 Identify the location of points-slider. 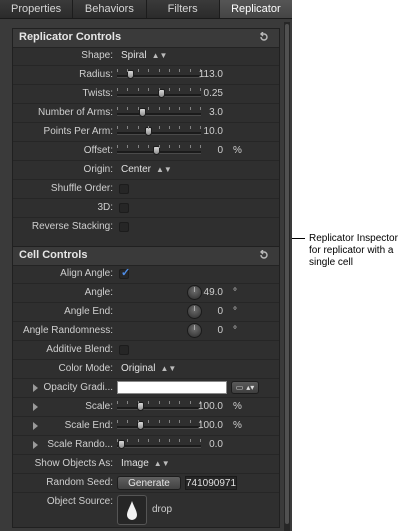
(159, 132).